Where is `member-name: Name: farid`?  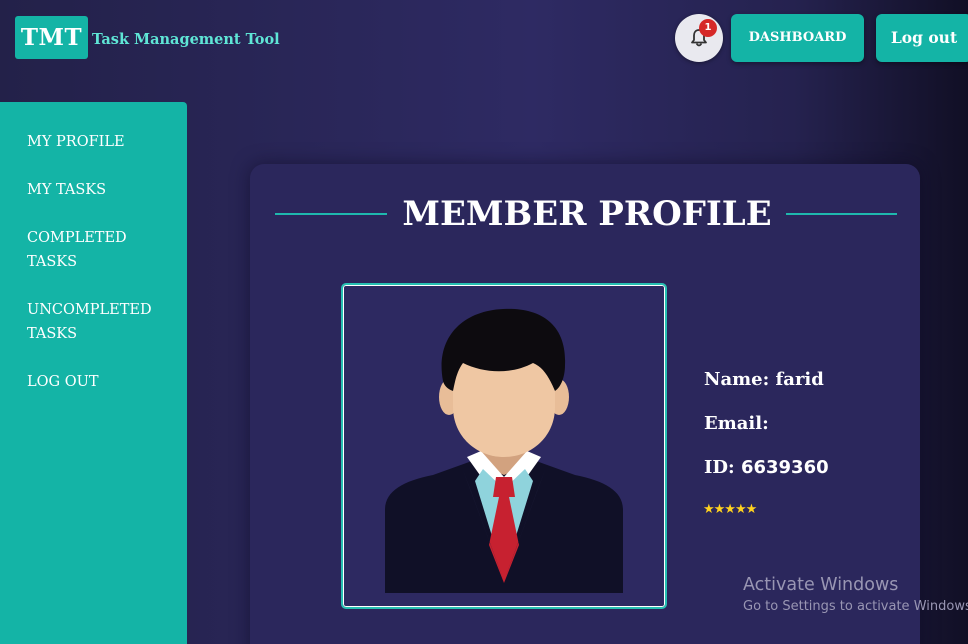 member-name: Name: farid is located at coordinates (764, 380).